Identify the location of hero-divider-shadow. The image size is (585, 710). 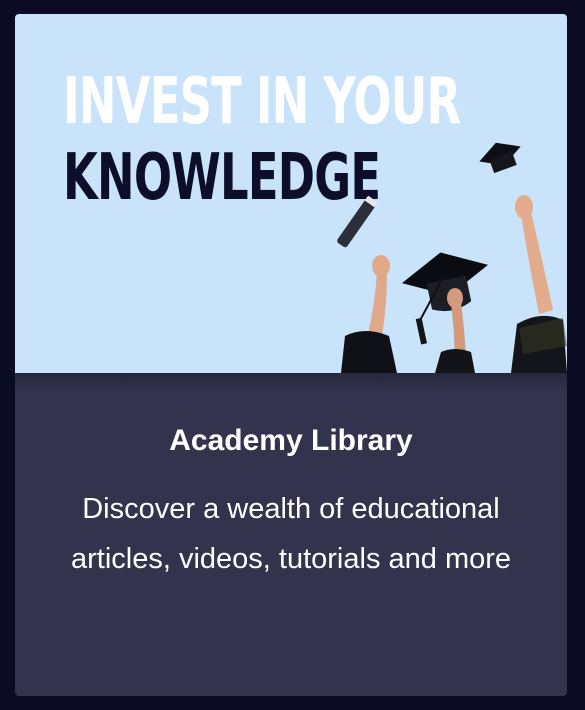
(291, 382).